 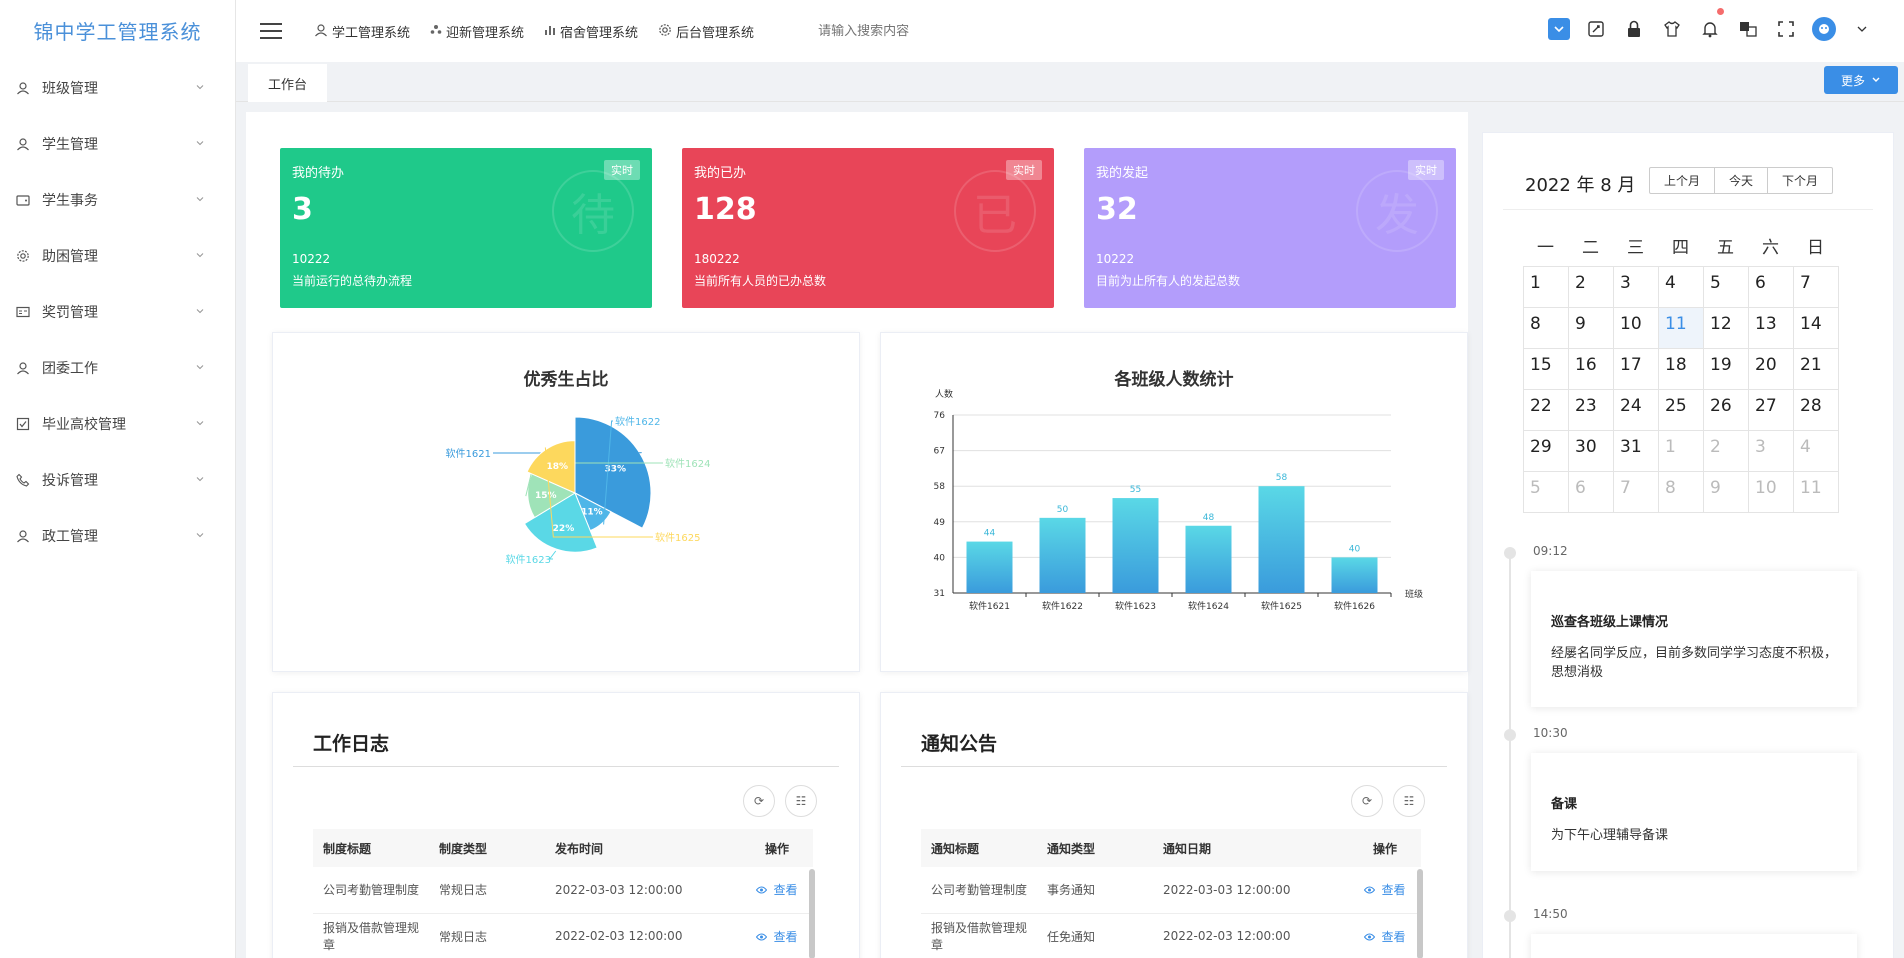 I want to click on calendar-day: 24, so click(x=1636, y=410).